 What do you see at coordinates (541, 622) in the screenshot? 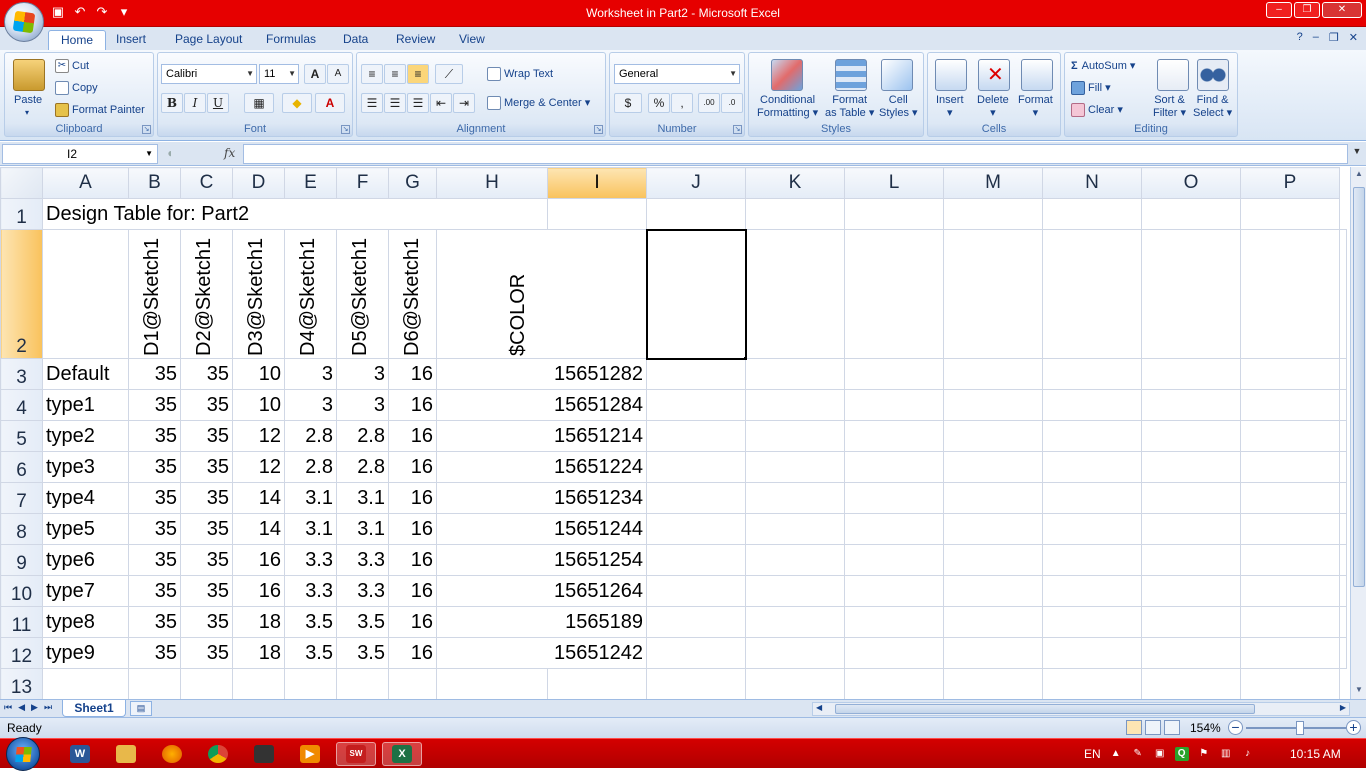
I see `color-value-cell: 1565189` at bounding box center [541, 622].